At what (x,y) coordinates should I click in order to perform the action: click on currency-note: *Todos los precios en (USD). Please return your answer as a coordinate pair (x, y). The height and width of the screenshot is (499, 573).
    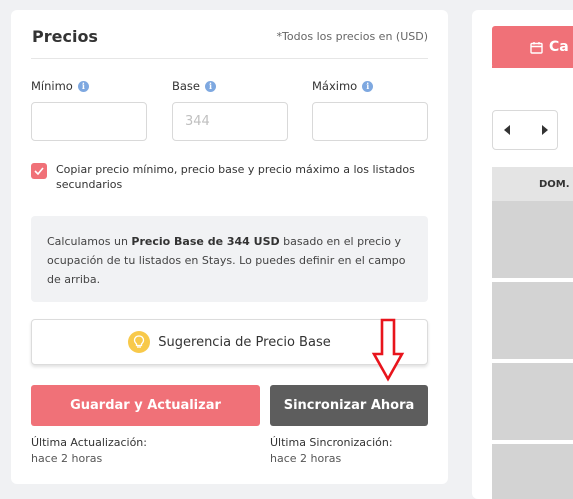
    Looking at the image, I should click on (352, 36).